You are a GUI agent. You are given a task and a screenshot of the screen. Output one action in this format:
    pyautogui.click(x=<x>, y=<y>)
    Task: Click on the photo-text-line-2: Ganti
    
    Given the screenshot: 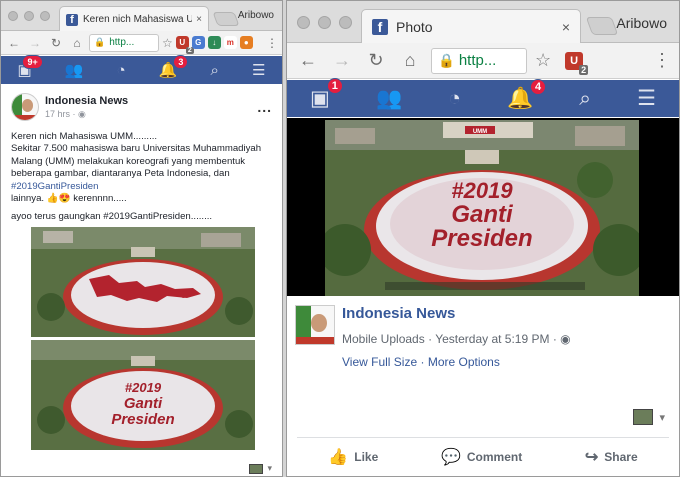 What is the action you would take?
    pyautogui.click(x=143, y=403)
    